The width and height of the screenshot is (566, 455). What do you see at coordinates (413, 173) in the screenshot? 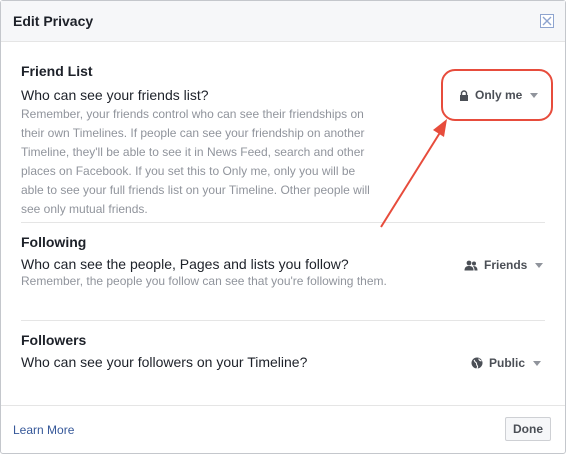
I see `annotation-arrow-icon` at bounding box center [413, 173].